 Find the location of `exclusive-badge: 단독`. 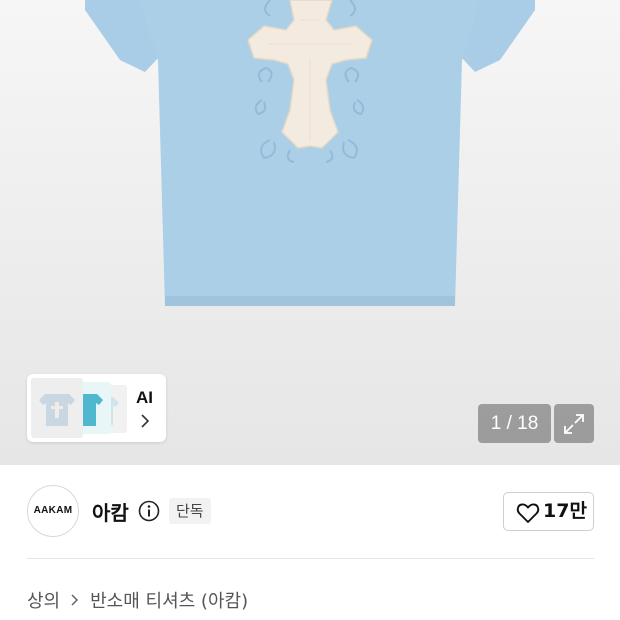

exclusive-badge: 단독 is located at coordinates (190, 511).